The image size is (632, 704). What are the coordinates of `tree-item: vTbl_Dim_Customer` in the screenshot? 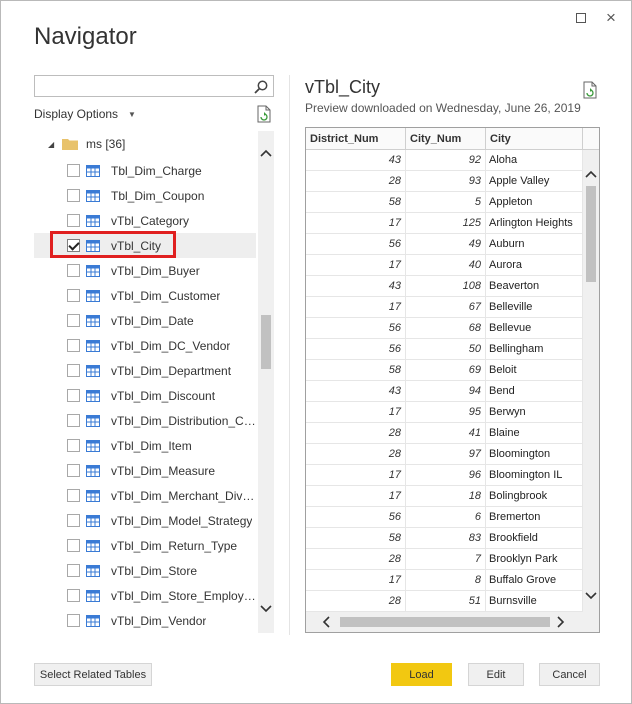 It's located at (145, 295).